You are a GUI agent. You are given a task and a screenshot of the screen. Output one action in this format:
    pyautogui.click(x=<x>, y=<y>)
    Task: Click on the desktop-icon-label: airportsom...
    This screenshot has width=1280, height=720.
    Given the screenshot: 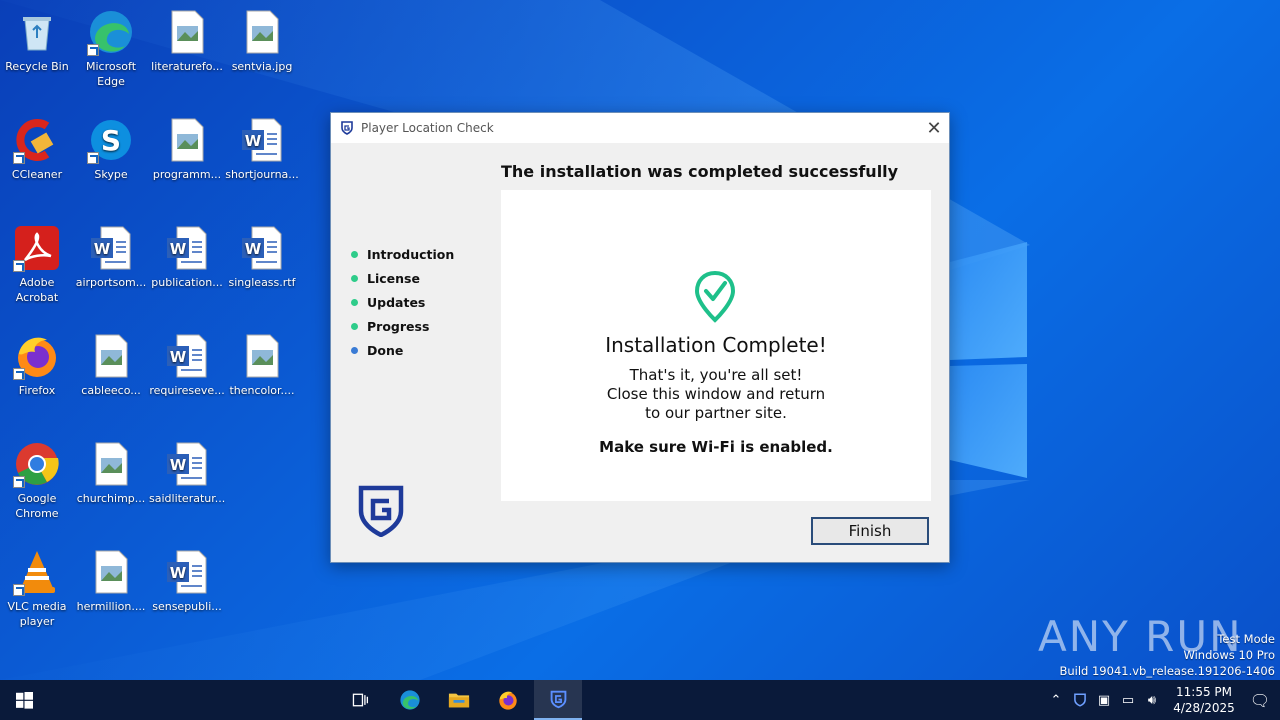 What is the action you would take?
    pyautogui.click(x=111, y=282)
    